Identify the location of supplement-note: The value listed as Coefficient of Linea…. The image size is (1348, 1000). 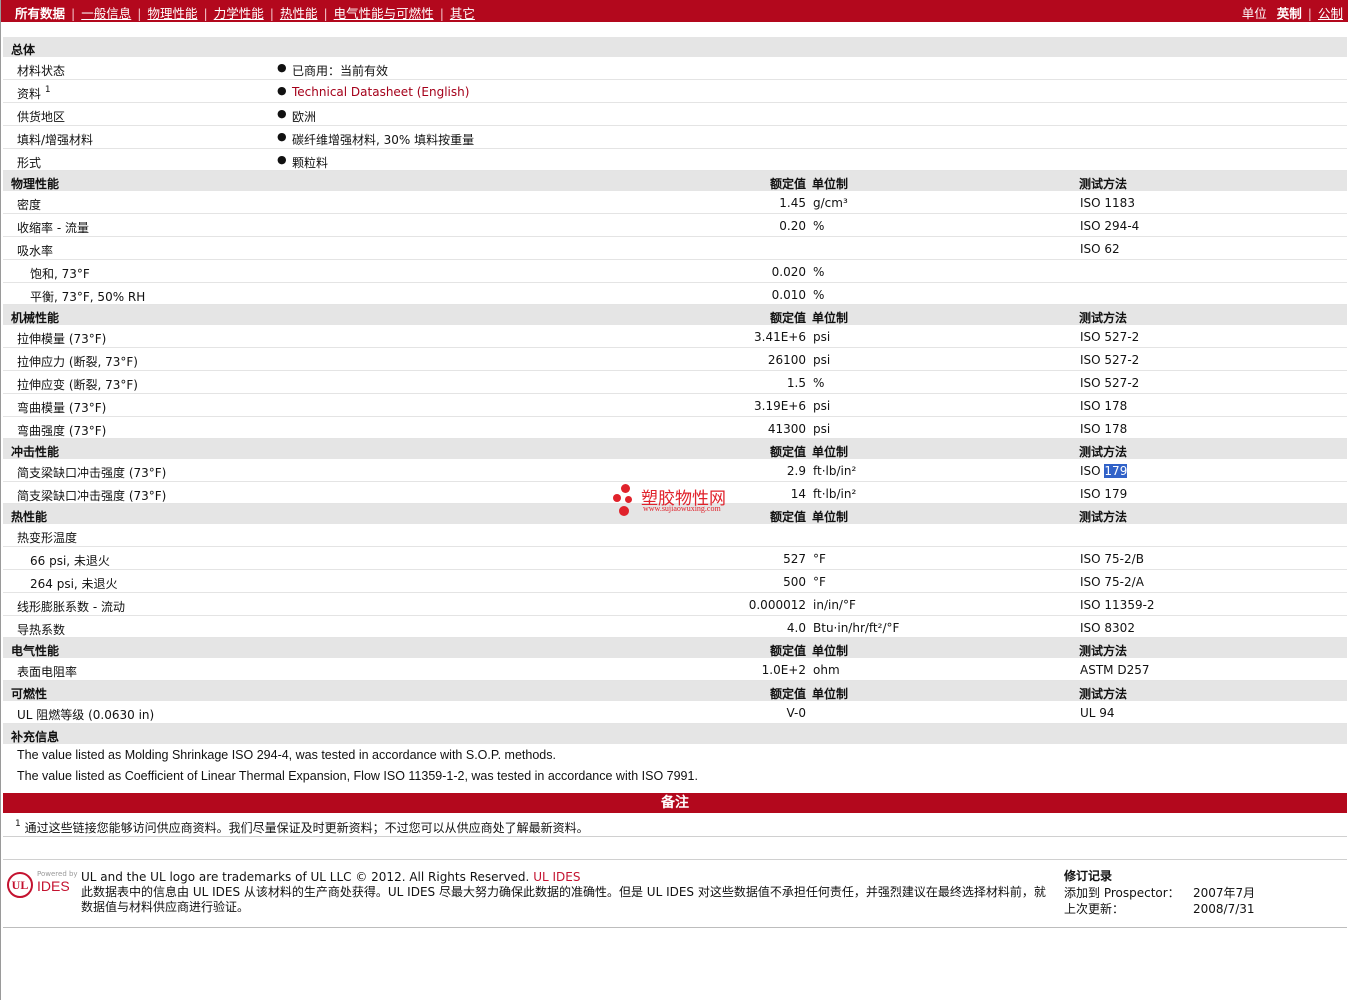
(357, 776).